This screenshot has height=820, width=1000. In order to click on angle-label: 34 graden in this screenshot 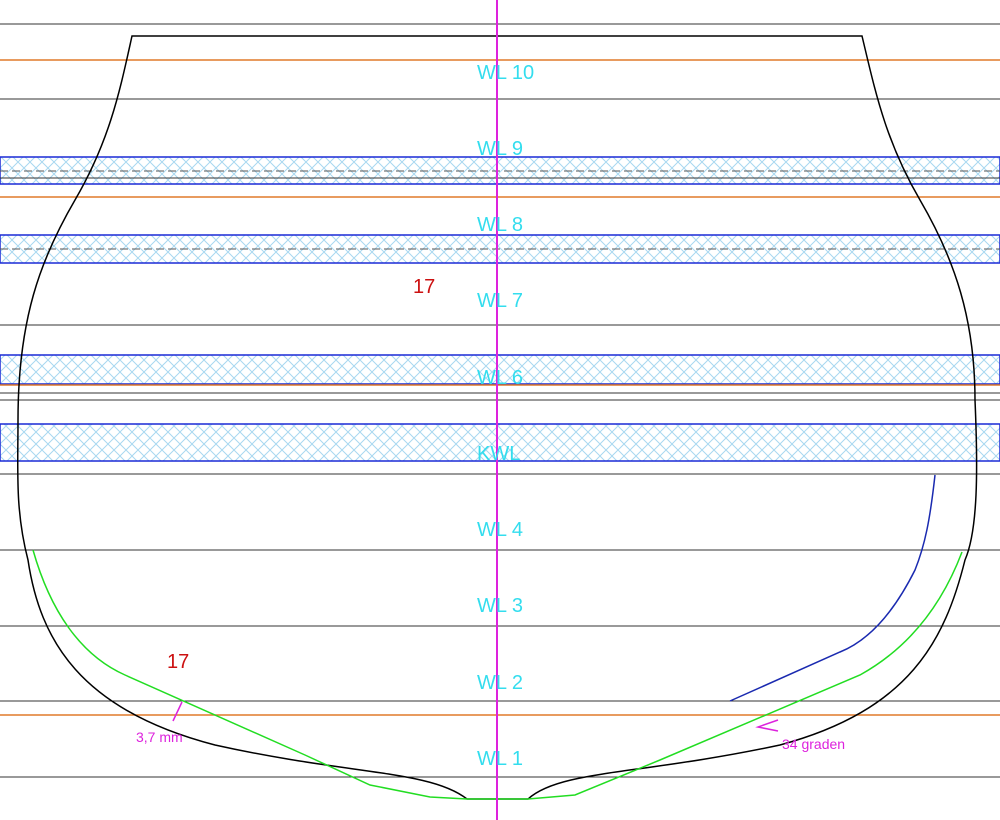, I will do `click(813, 744)`.